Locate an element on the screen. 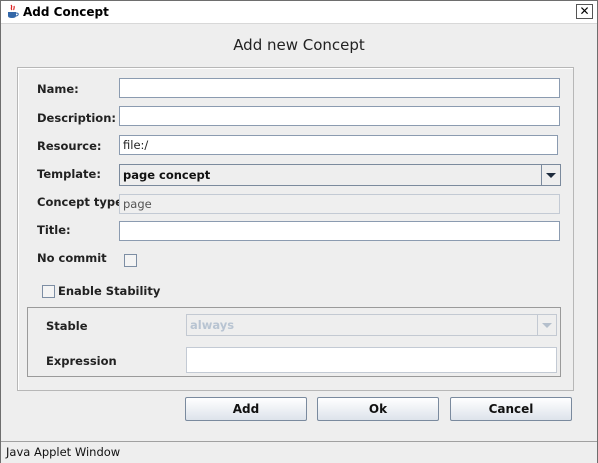 Image resolution: width=598 pixels, height=463 pixels. stable-select-value: always is located at coordinates (212, 325).